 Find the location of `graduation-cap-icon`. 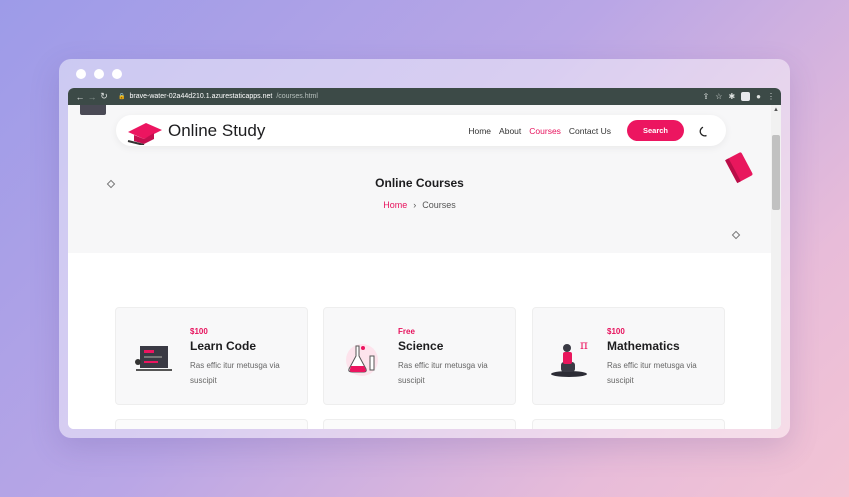

graduation-cap-icon is located at coordinates (144, 132).